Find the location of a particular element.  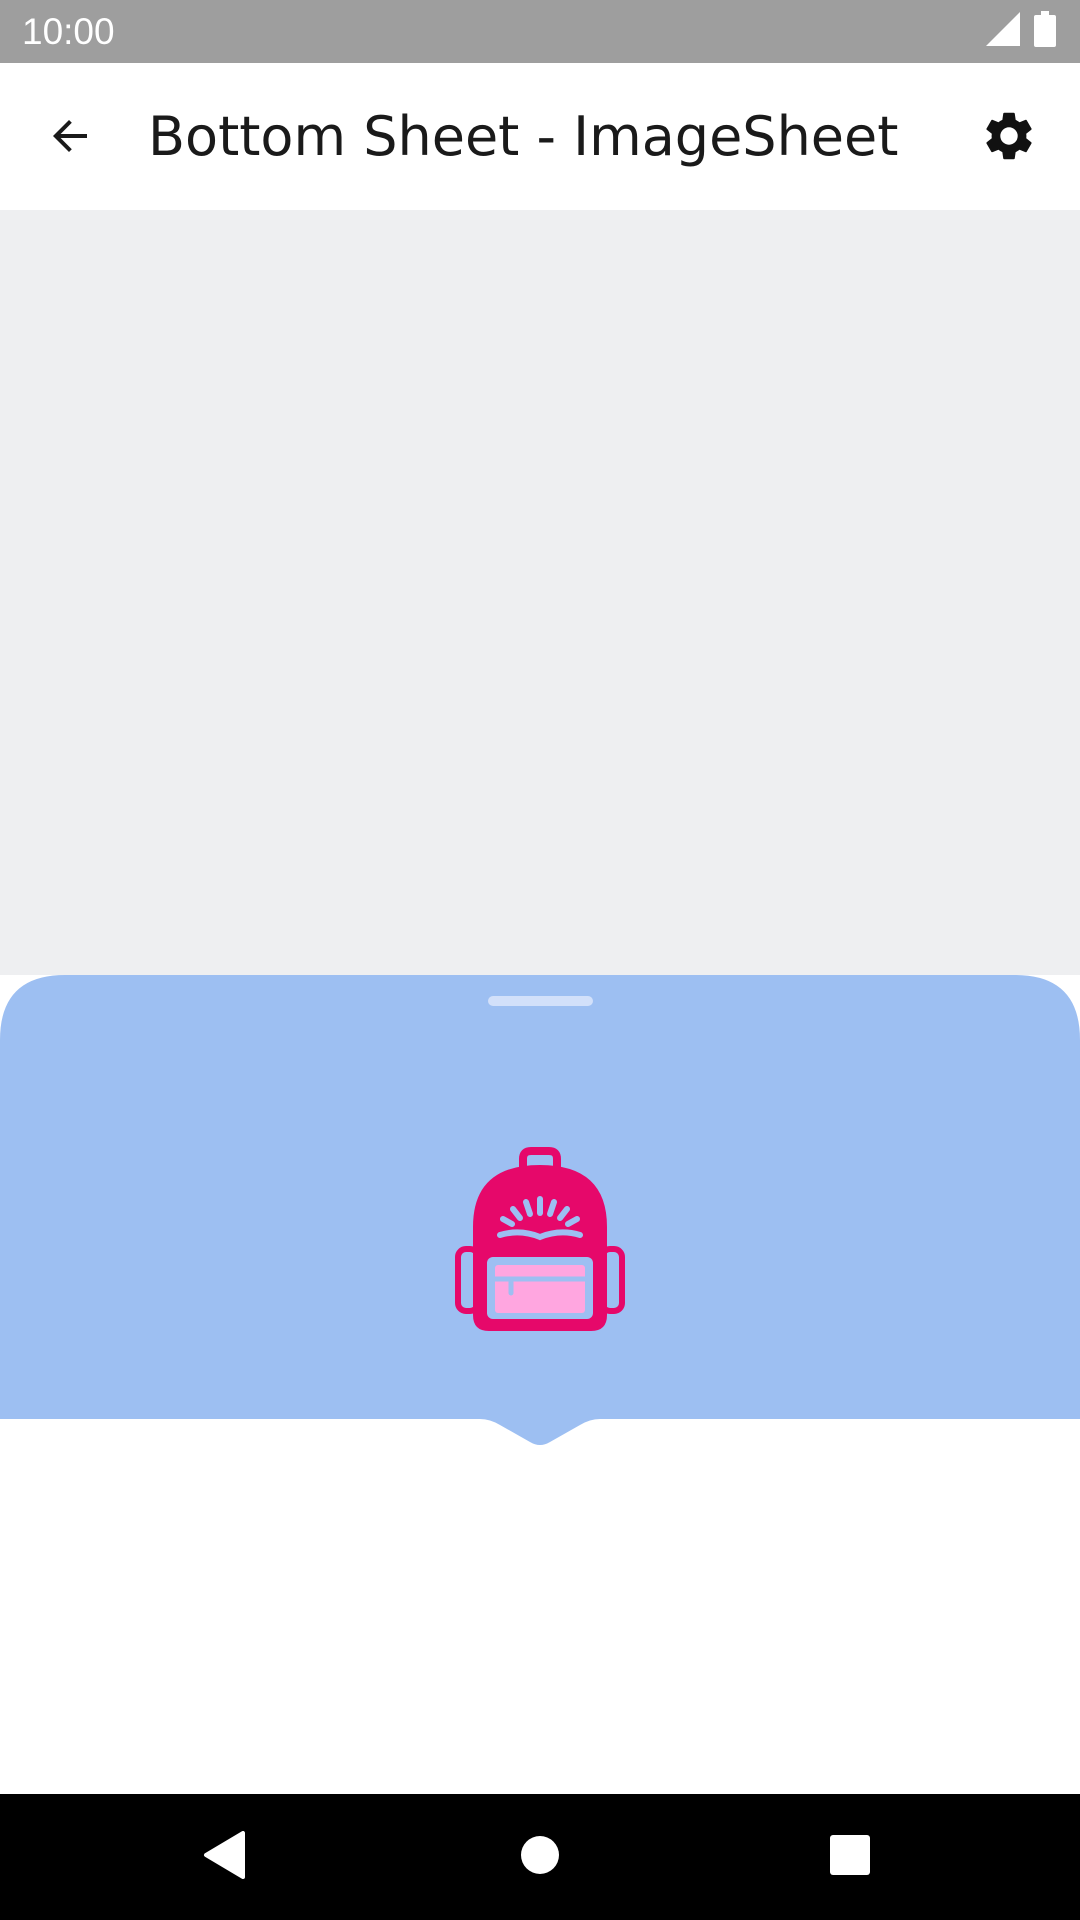

nav-home-icon is located at coordinates (540, 1857).